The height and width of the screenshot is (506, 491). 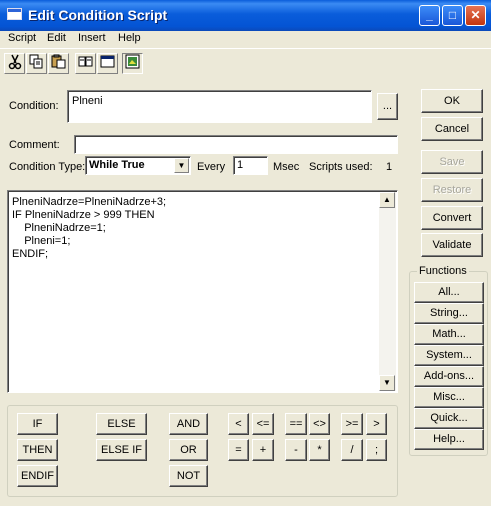 What do you see at coordinates (352, 450) in the screenshot?
I see `divide-button: /` at bounding box center [352, 450].